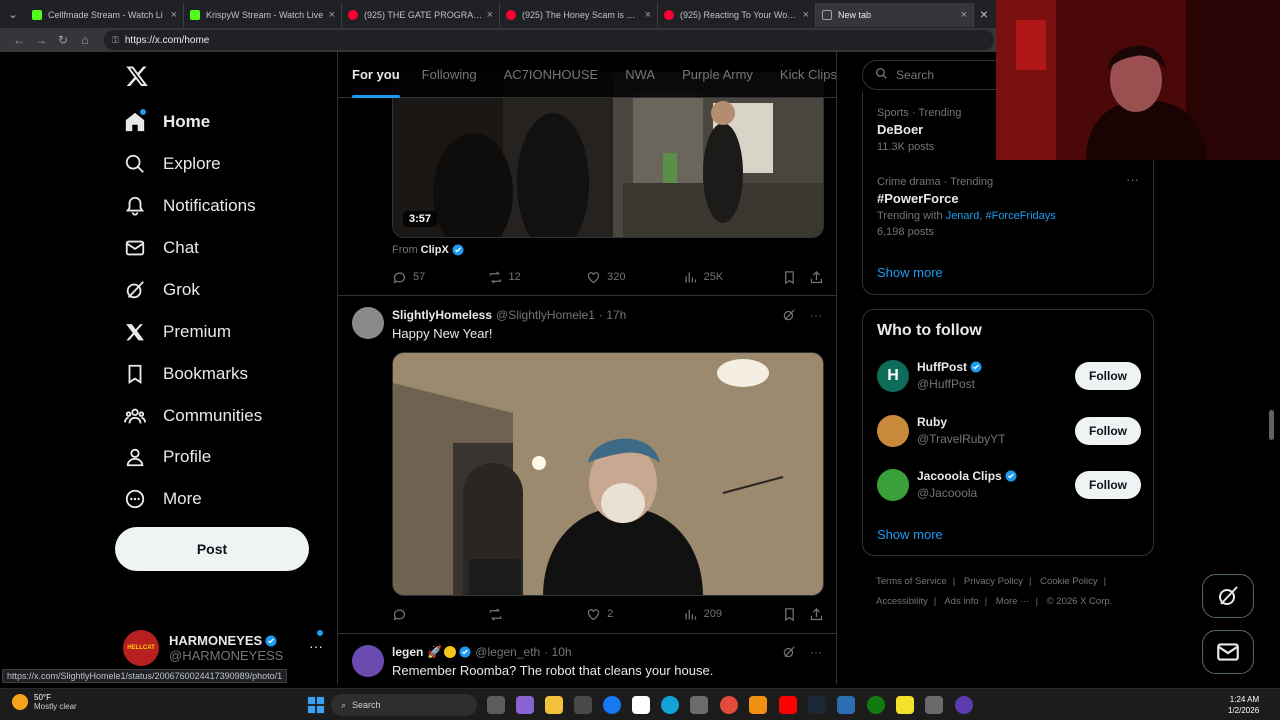  What do you see at coordinates (1069, 581) in the screenshot?
I see `footer-link: Cookie Policy` at bounding box center [1069, 581].